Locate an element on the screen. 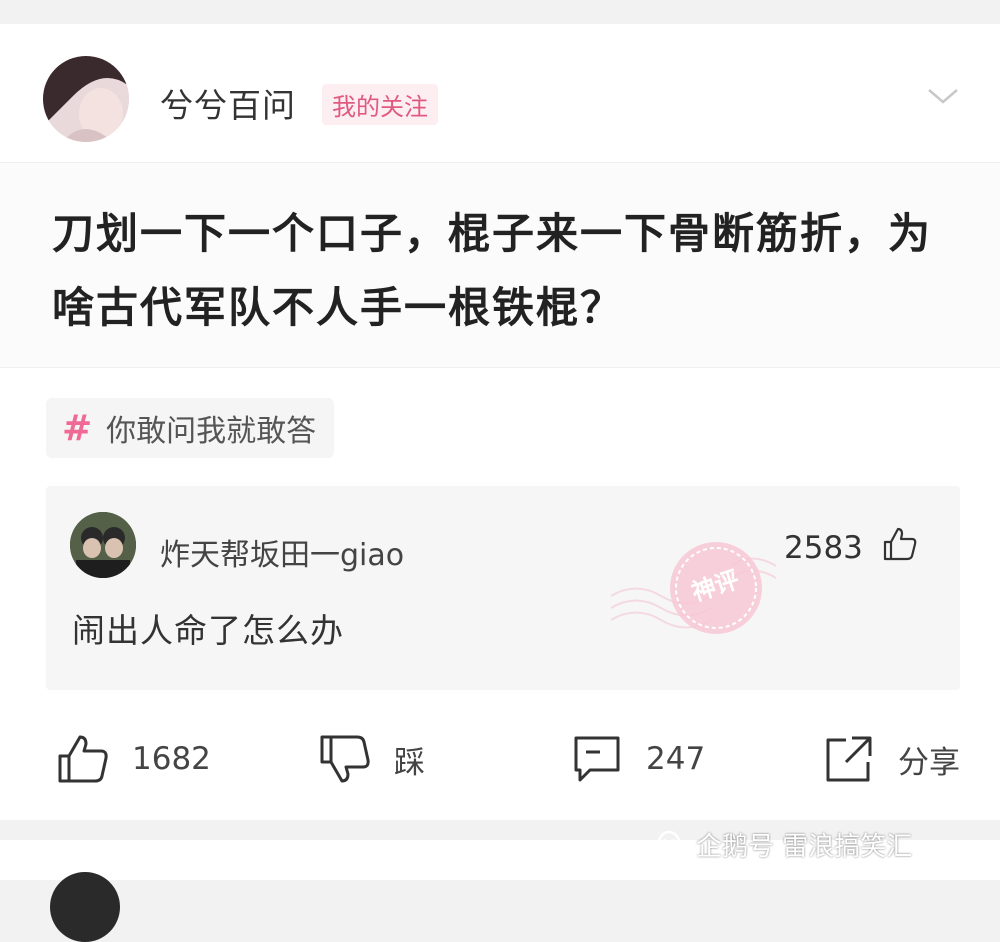 This screenshot has width=1000, height=942. author-avatar is located at coordinates (86, 99).